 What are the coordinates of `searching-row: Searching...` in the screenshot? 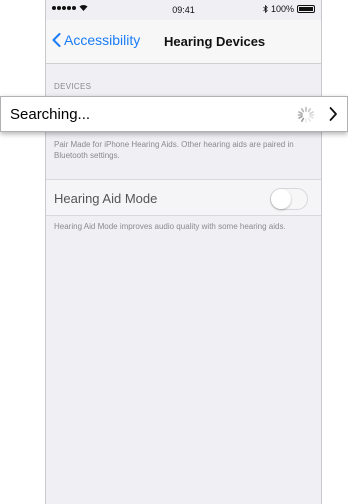 It's located at (174, 114).